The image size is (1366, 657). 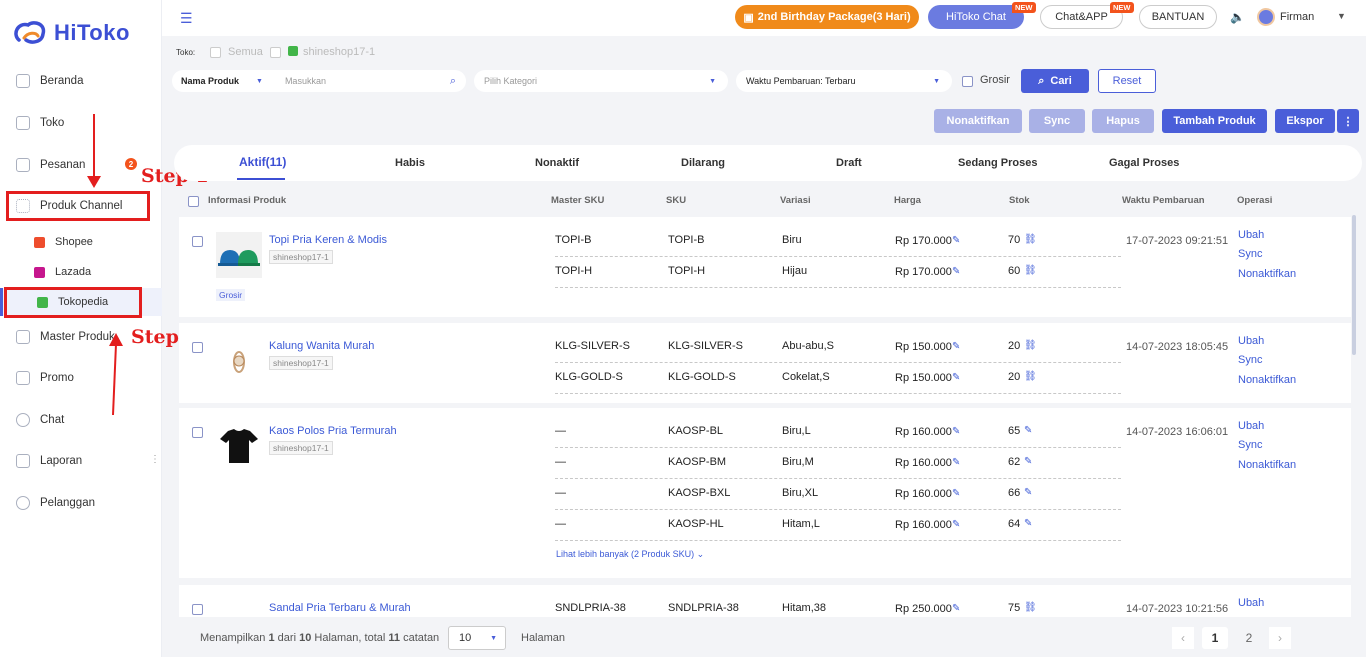 What do you see at coordinates (967, 81) in the screenshot?
I see `wholesale-checkbox` at bounding box center [967, 81].